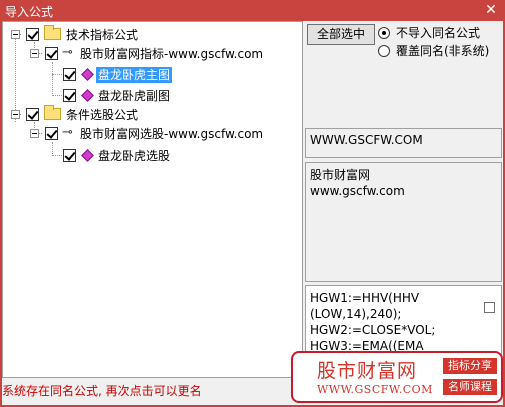 The height and width of the screenshot is (407, 505). I want to click on code-line: HGW2:=CLOSE*VOL;, so click(373, 330).